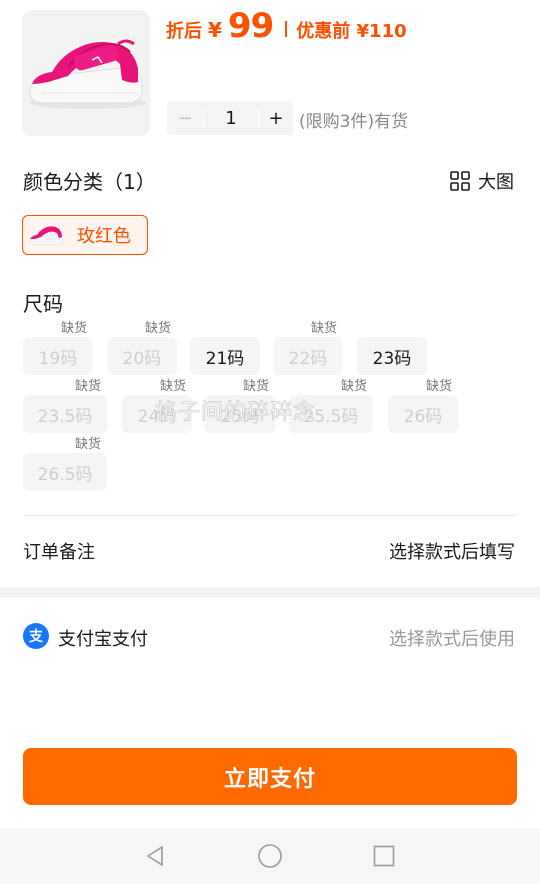 Image resolution: width=540 pixels, height=884 pixels. I want to click on nav-recents-button, so click(384, 856).